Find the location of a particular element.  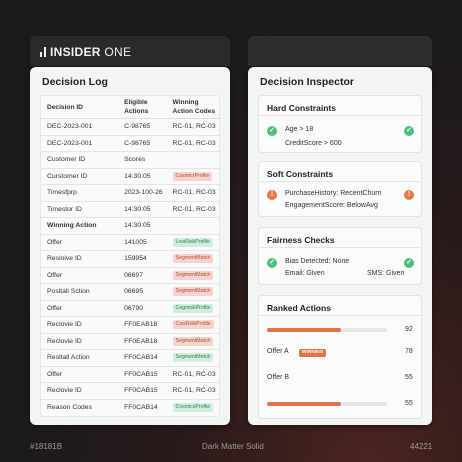

warning-icon: ! is located at coordinates (272, 195).